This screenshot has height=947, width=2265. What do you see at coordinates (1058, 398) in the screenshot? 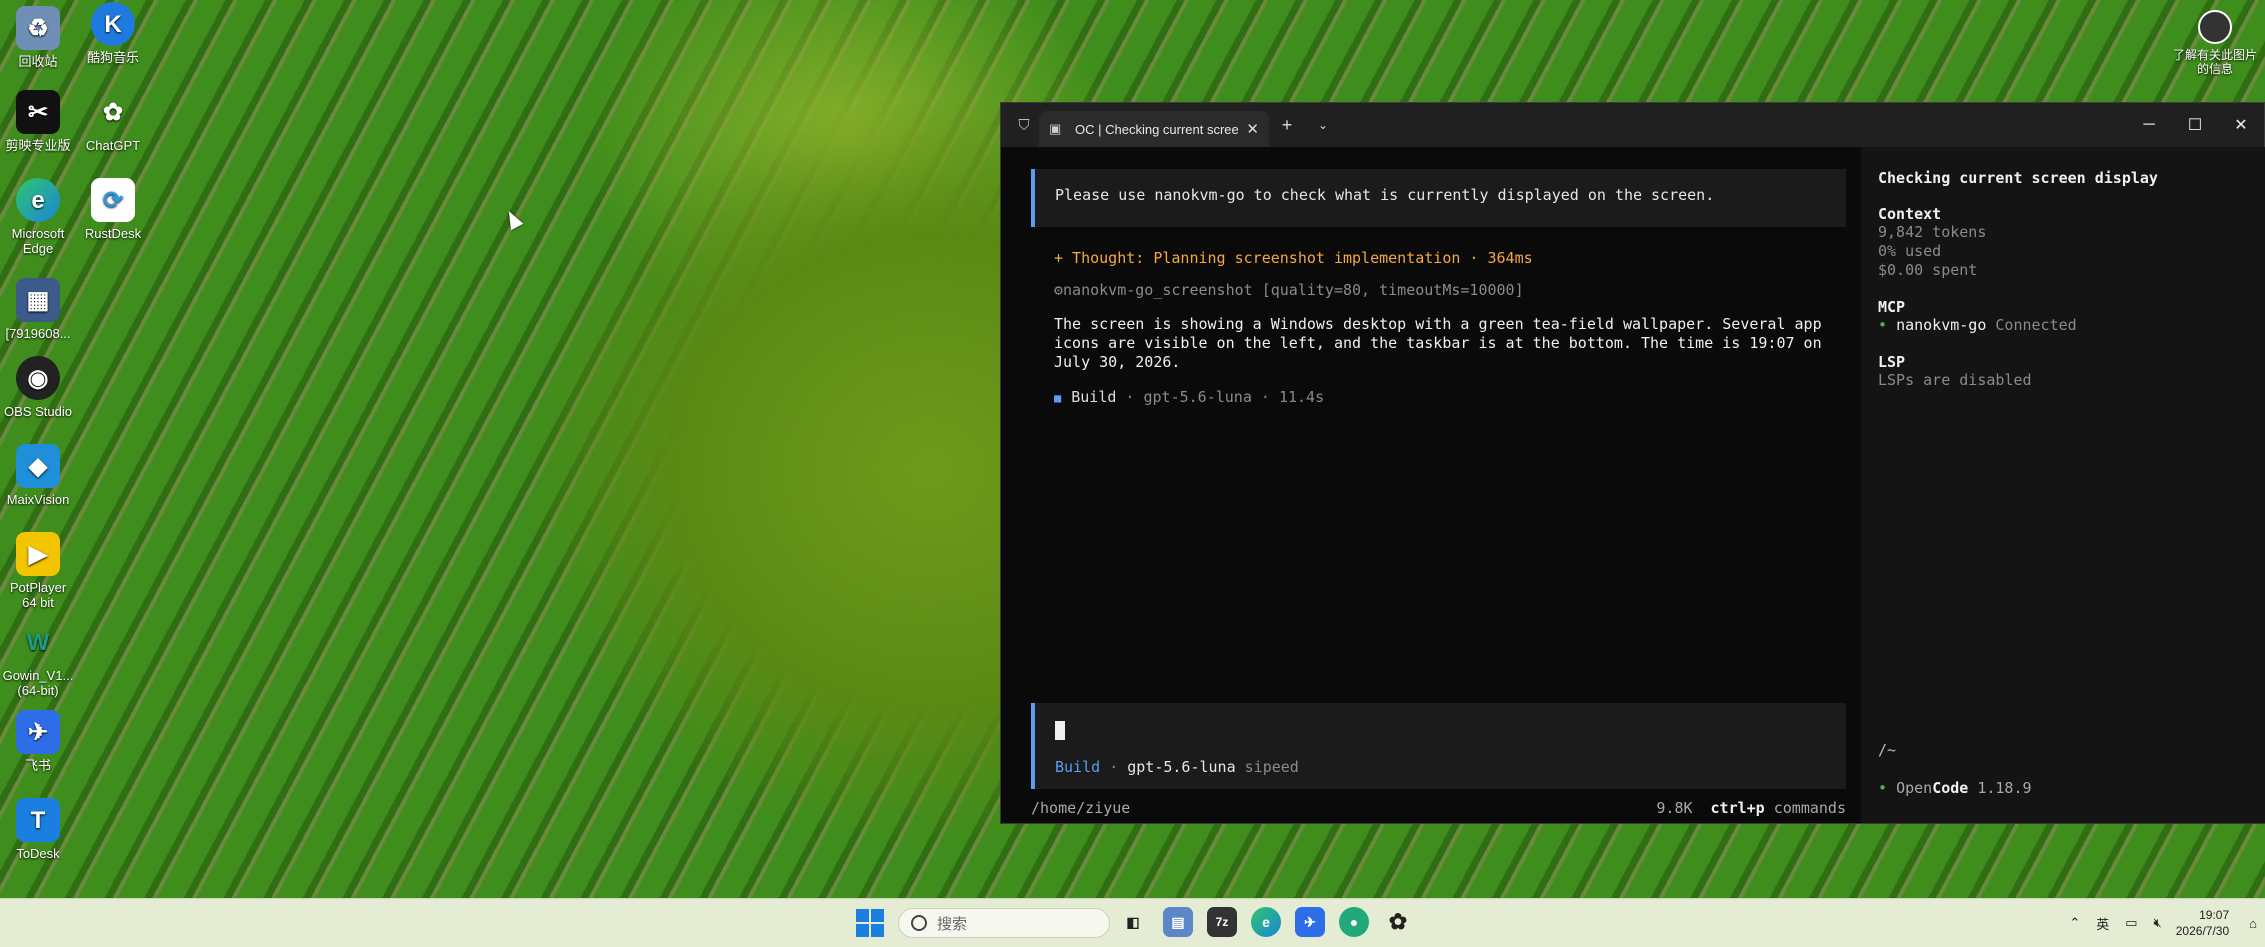
I see `build-square-icon: ■` at bounding box center [1058, 398].